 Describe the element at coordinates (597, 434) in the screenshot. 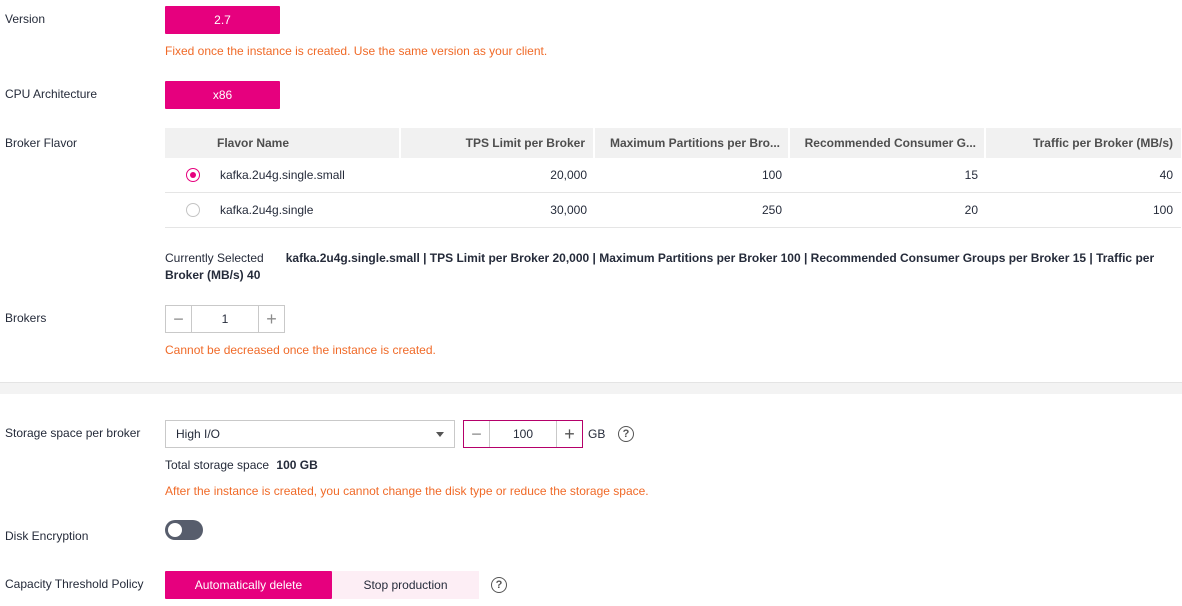

I see `storage-unit: GB` at that location.